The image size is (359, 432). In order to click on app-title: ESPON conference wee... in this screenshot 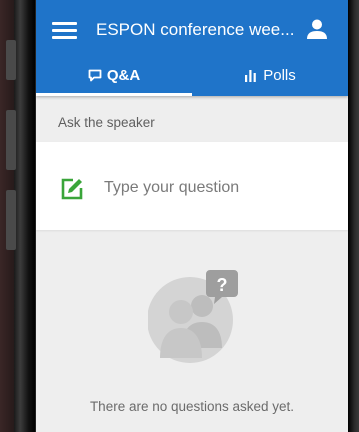, I will do `click(195, 29)`.